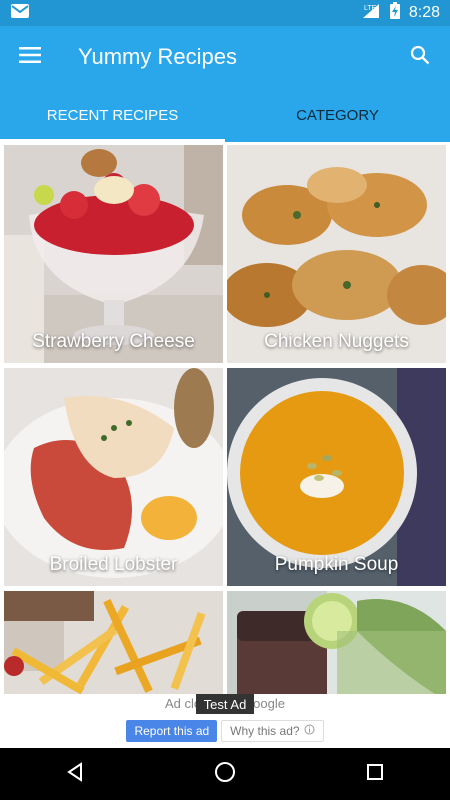 The height and width of the screenshot is (800, 450). What do you see at coordinates (336, 341) in the screenshot?
I see `recipe-title: Chicken Nuggets` at bounding box center [336, 341].